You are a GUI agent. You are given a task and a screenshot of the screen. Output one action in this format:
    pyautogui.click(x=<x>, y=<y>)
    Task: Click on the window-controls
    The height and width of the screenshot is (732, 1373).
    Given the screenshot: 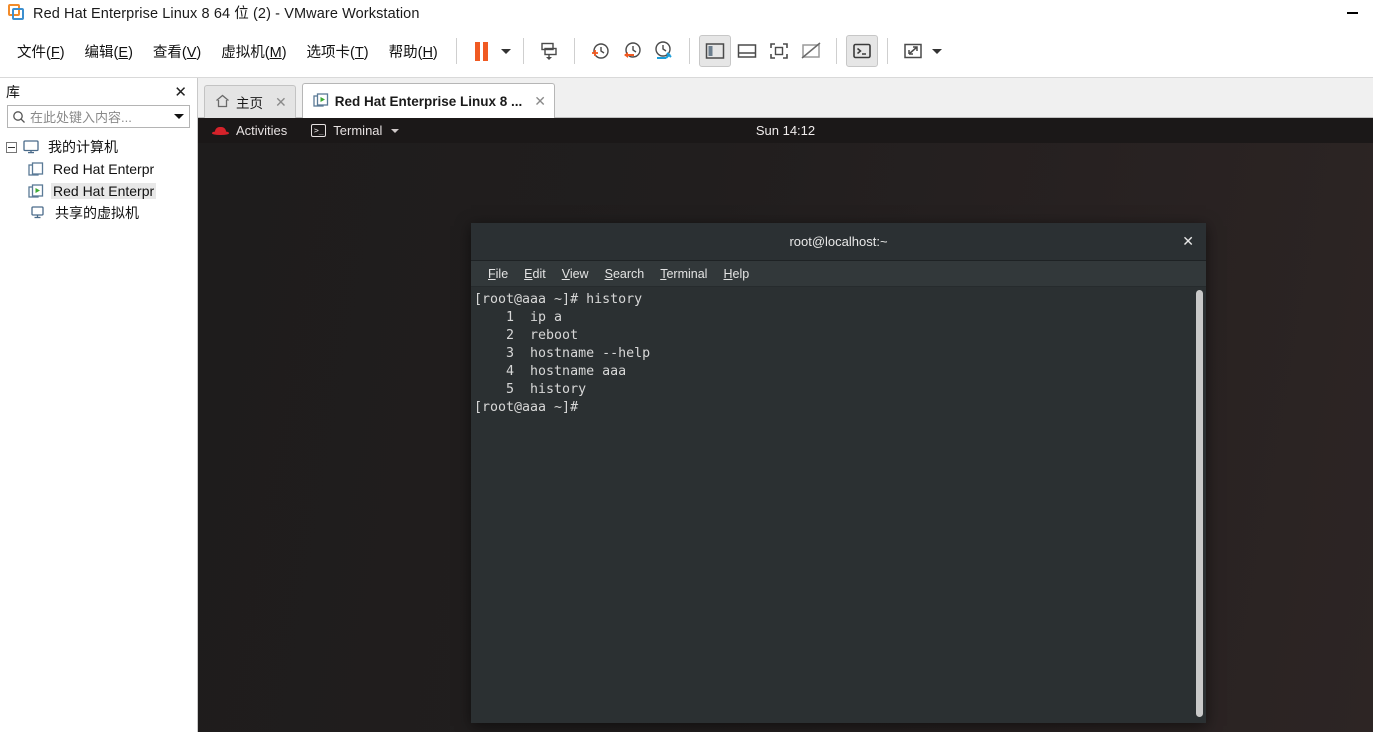 What is the action you would take?
    pyautogui.click(x=1352, y=12)
    